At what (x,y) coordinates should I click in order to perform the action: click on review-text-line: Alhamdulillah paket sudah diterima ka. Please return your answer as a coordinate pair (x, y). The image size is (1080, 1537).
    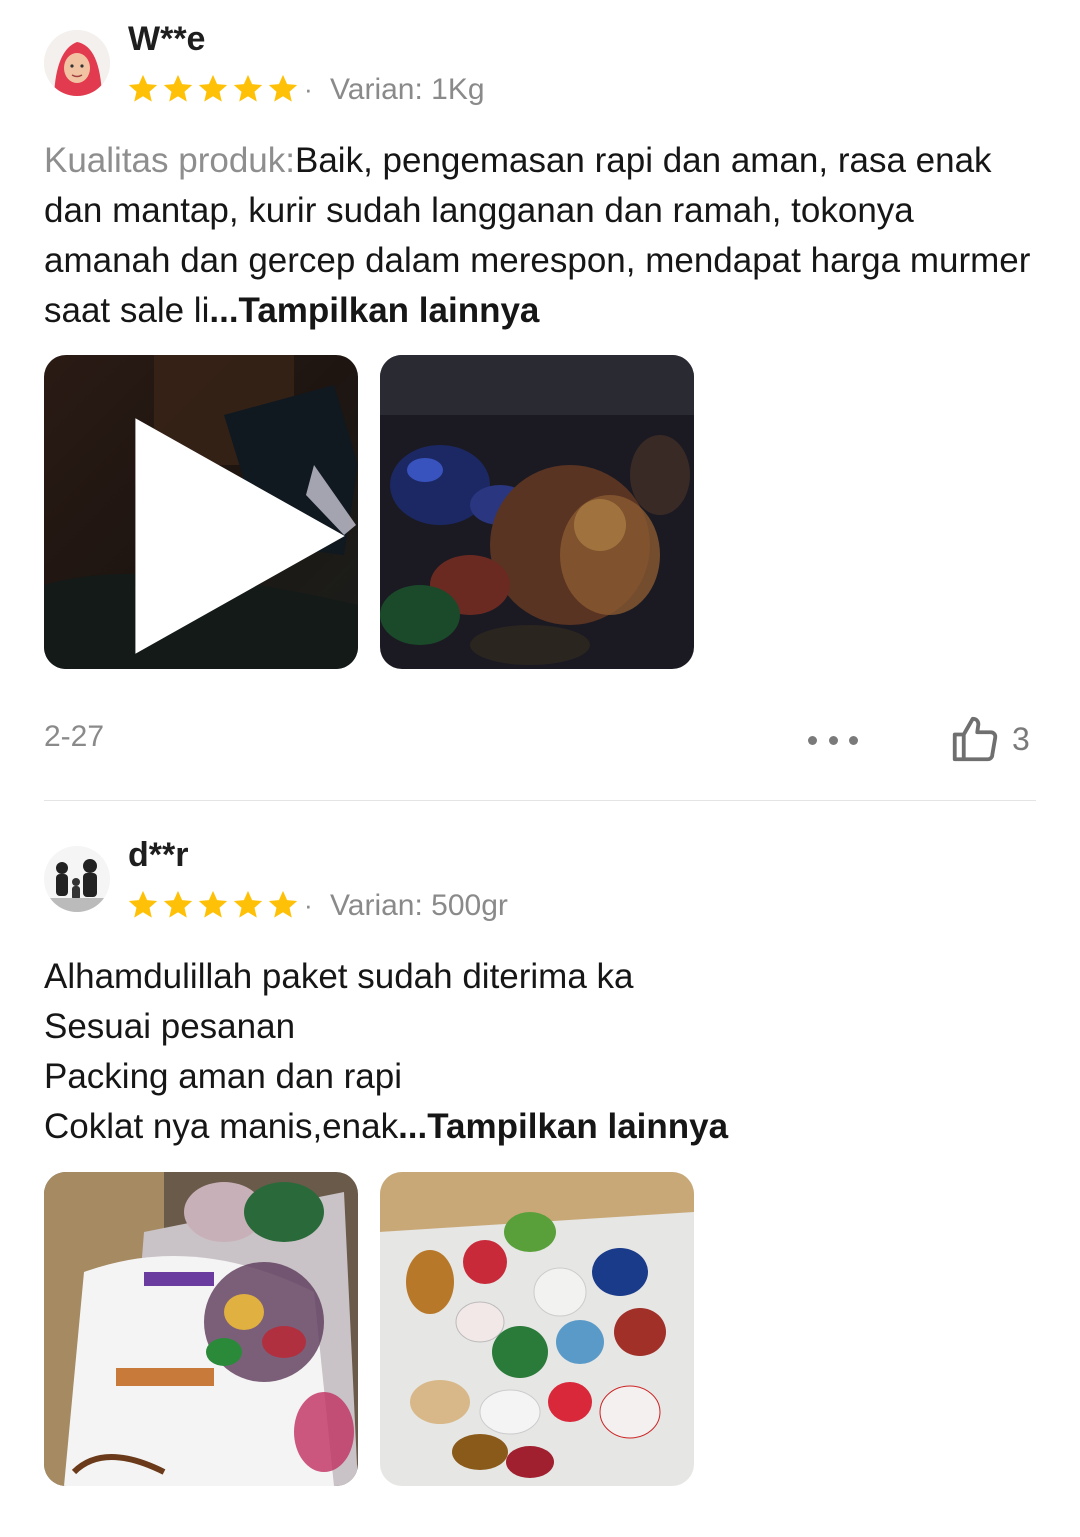
    Looking at the image, I should click on (339, 976).